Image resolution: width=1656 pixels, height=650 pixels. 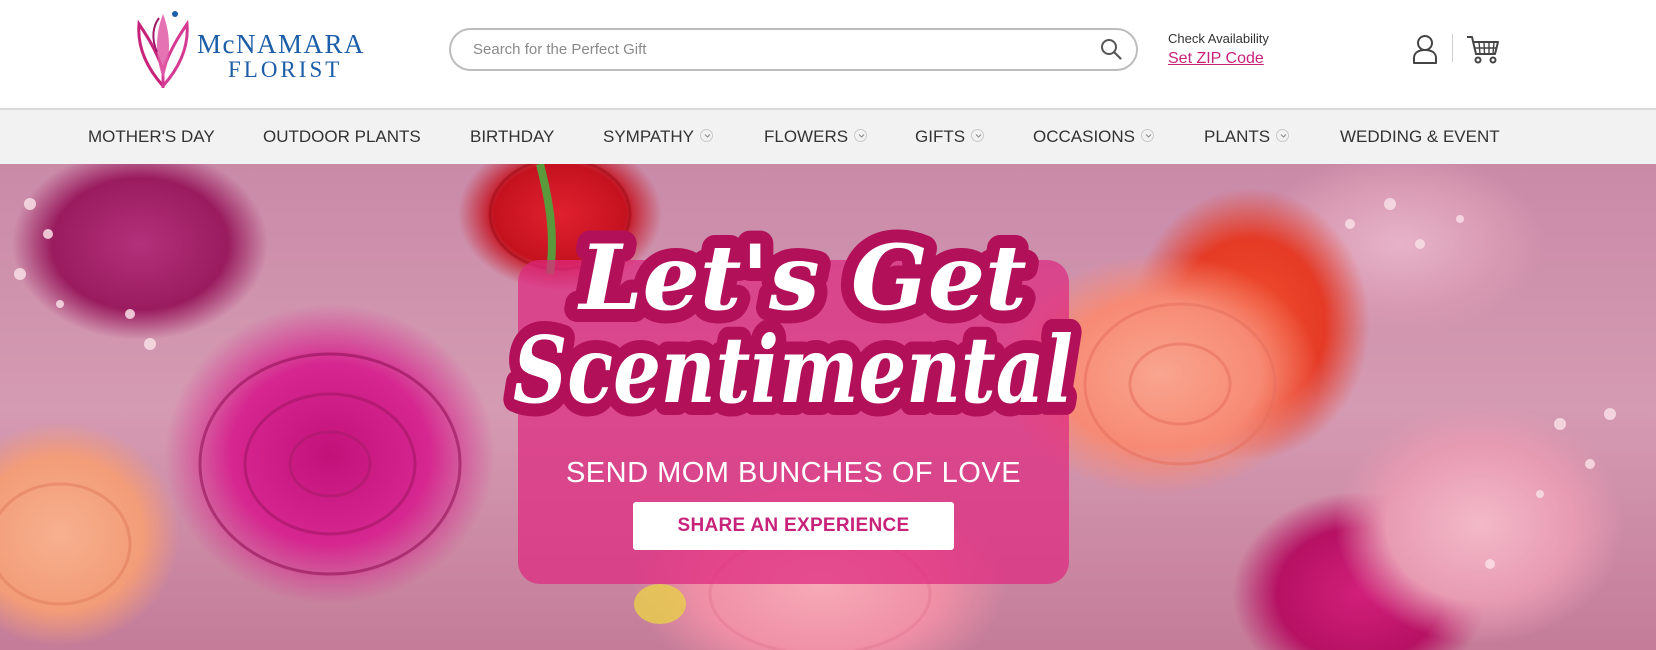 I want to click on nav-item-label: OCCASIONS, so click(x=1084, y=136).